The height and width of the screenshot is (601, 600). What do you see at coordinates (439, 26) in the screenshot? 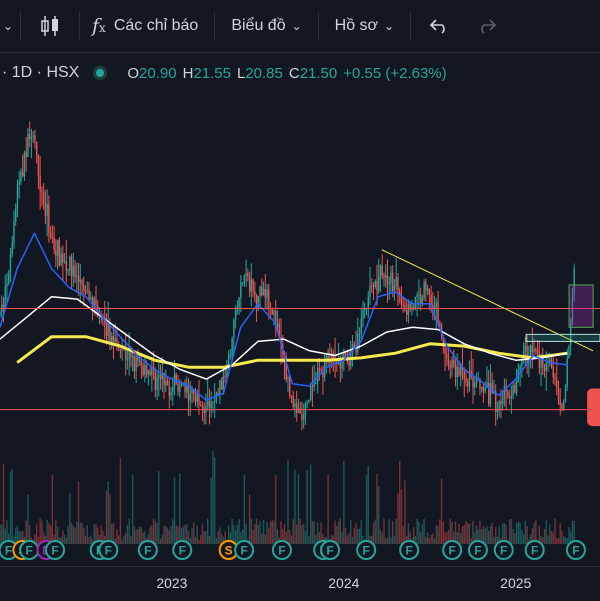
I see `undo-icon` at bounding box center [439, 26].